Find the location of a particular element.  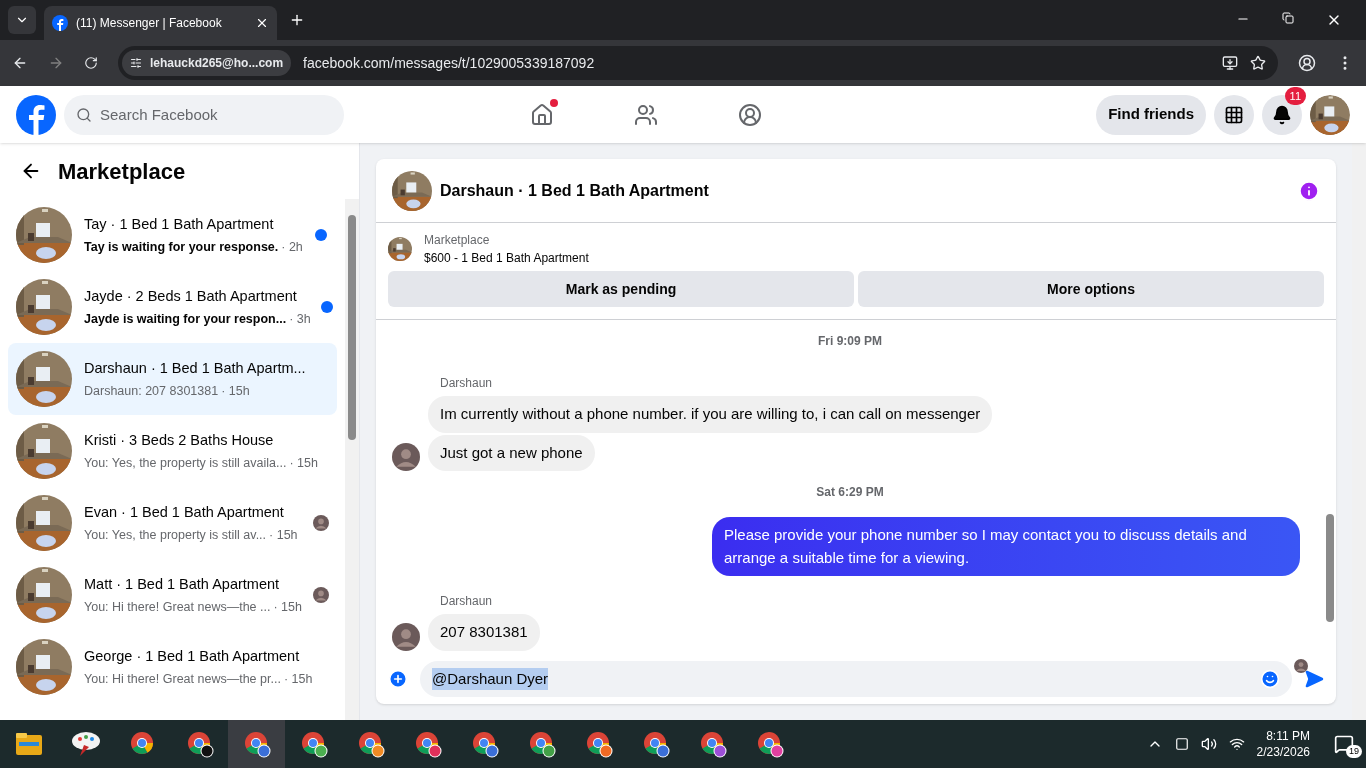

install-app-icon is located at coordinates (1230, 63).